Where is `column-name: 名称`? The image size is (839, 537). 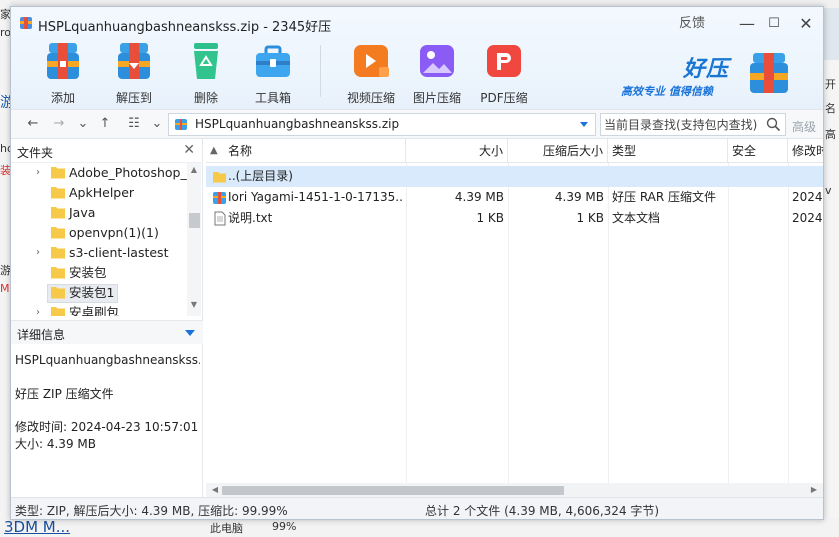
column-name: 名称 is located at coordinates (306, 151).